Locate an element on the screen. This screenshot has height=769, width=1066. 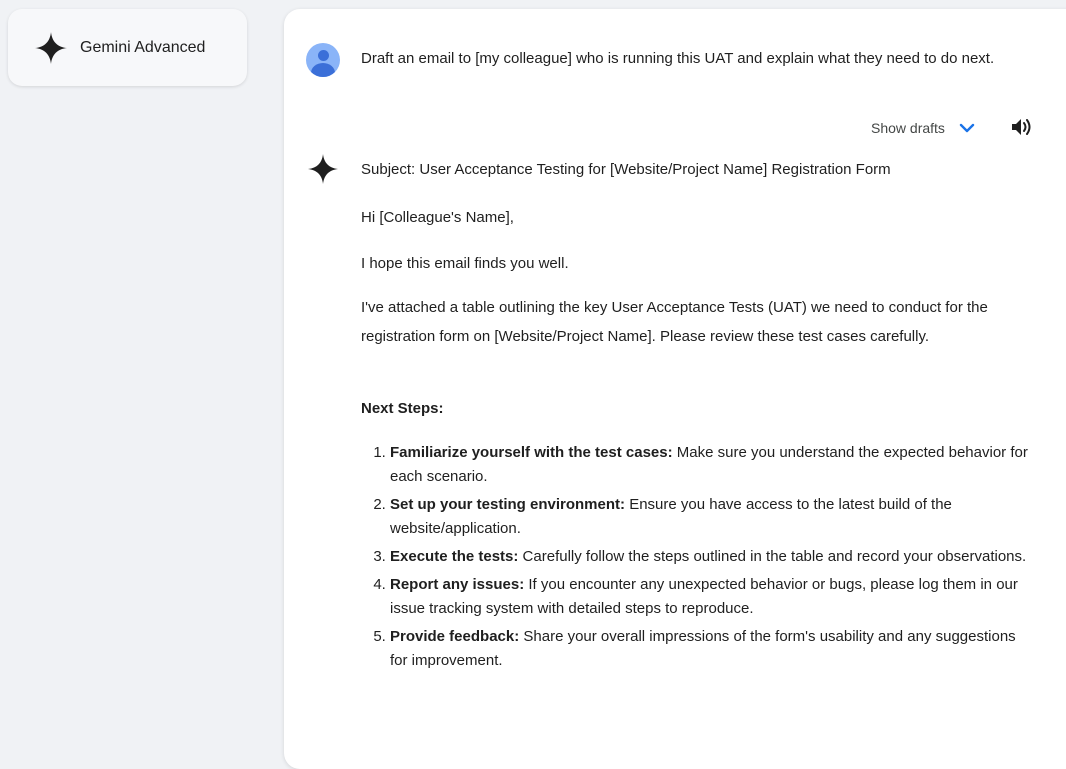
user-avatar is located at coordinates (323, 60).